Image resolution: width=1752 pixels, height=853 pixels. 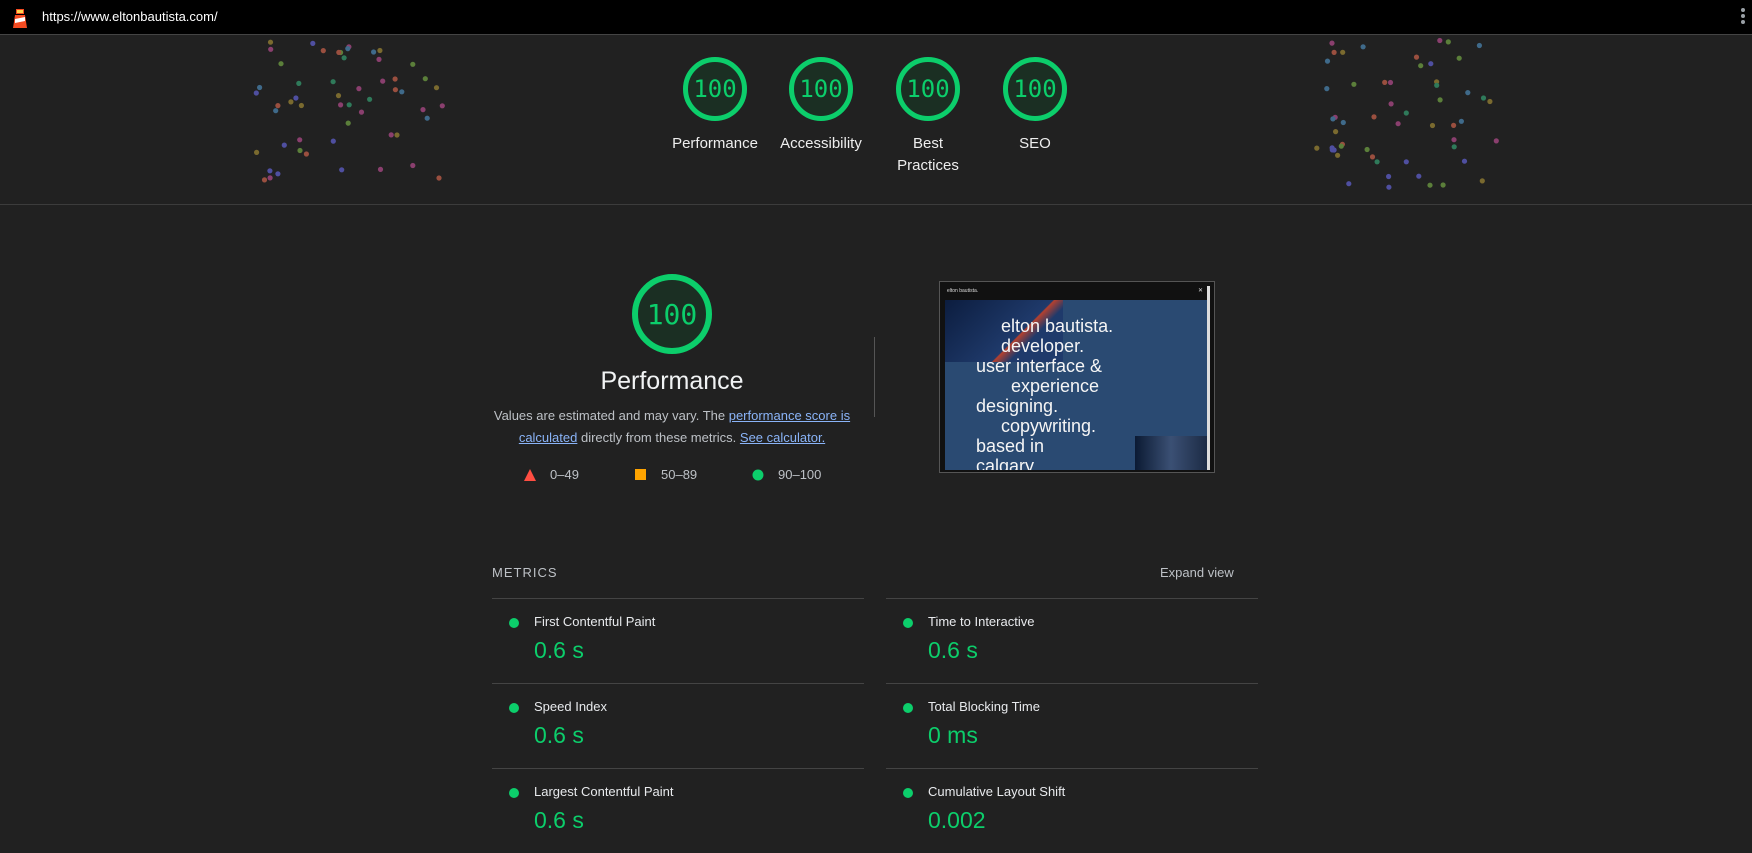 I want to click on orange-square-icon, so click(x=640, y=474).